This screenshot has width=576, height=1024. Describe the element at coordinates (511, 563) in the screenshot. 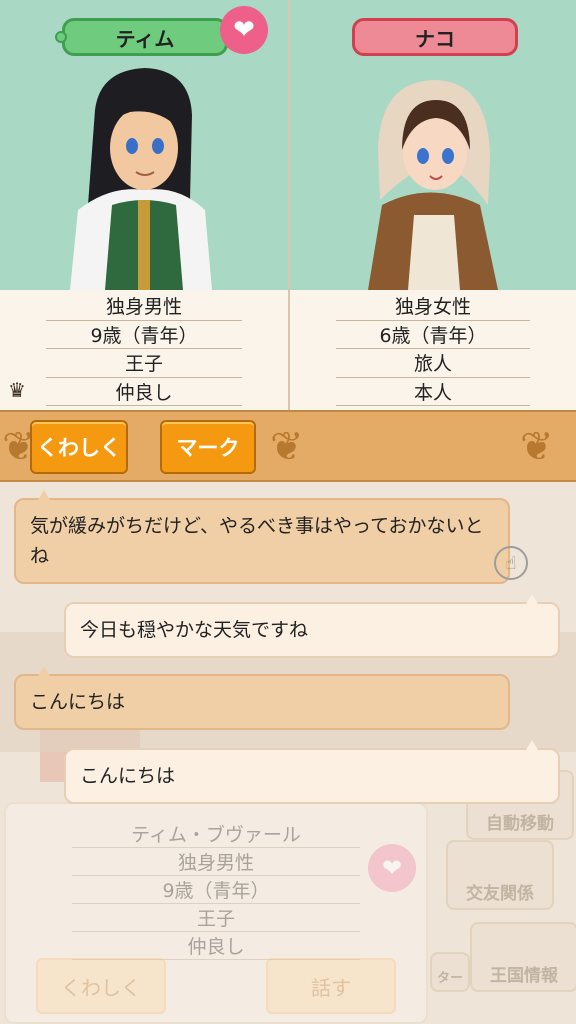

I see `tap-hint-icon: ☝` at that location.